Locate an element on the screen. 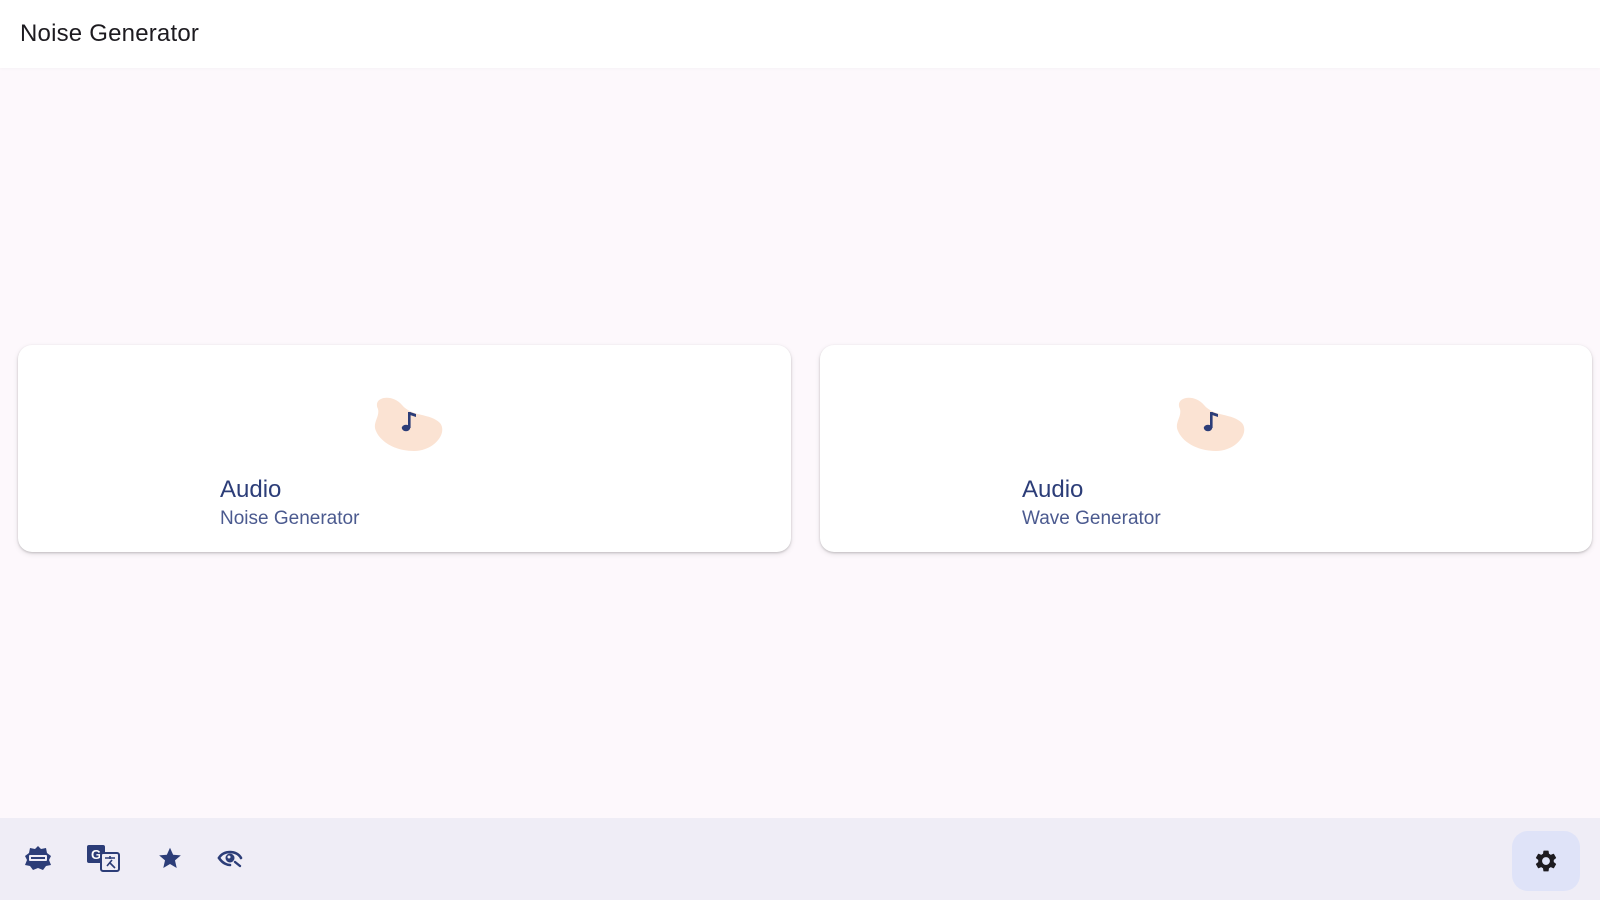 This screenshot has width=1600, height=900. page-title: Noise Generator is located at coordinates (110, 33).